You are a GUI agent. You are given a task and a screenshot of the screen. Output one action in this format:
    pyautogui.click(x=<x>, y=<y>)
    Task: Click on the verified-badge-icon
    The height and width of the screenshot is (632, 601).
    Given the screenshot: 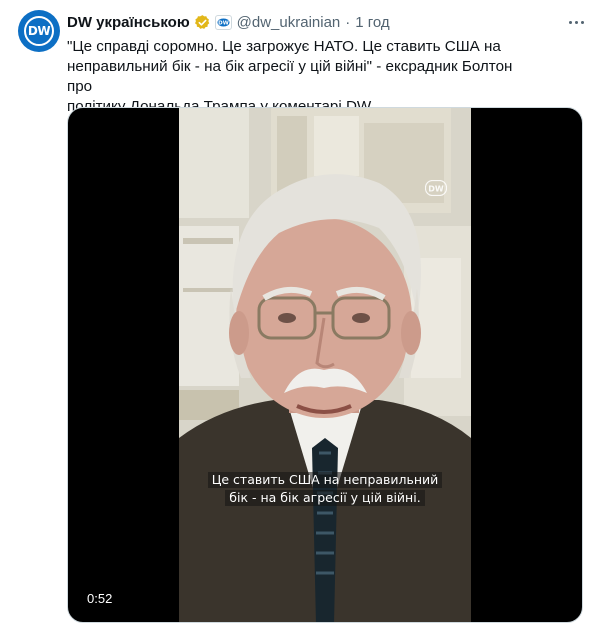 What is the action you would take?
    pyautogui.click(x=202, y=22)
    